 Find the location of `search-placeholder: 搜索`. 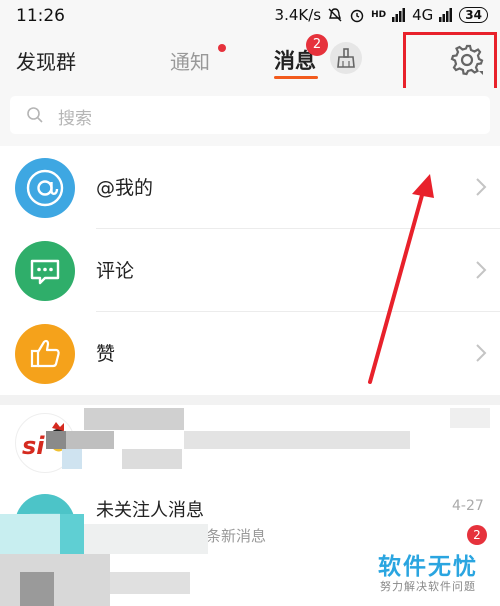

search-placeholder: 搜索 is located at coordinates (75, 119).